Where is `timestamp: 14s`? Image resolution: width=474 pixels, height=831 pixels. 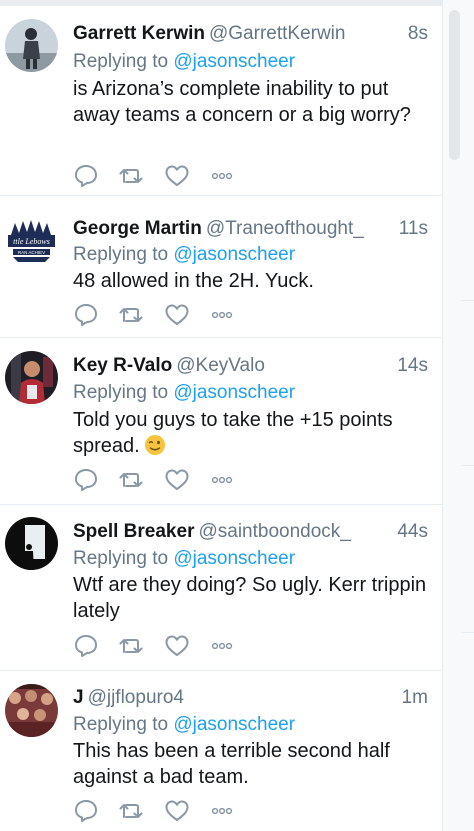 timestamp: 14s is located at coordinates (412, 366).